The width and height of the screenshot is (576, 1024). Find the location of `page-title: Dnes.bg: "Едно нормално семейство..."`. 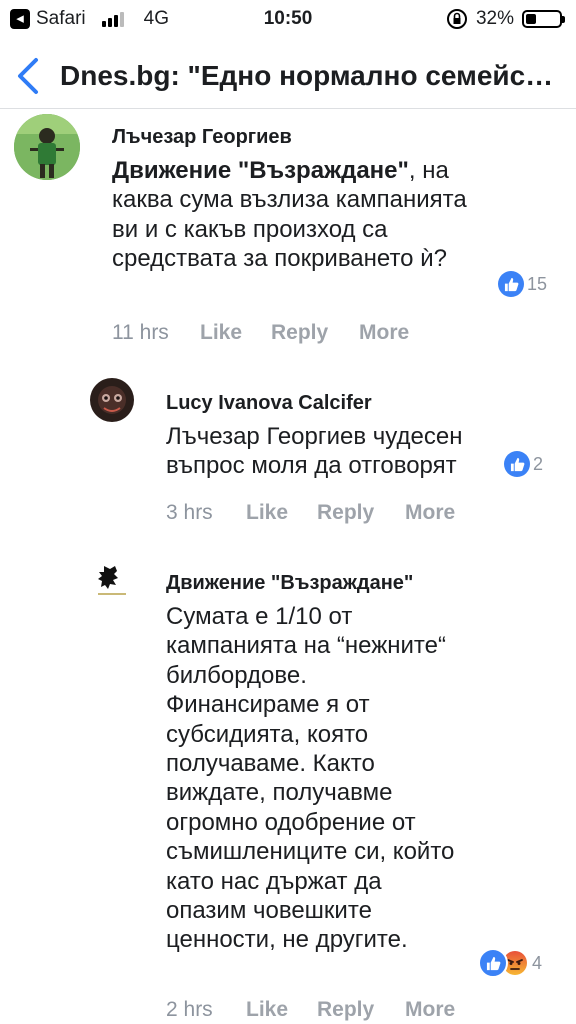

page-title: Dnes.bg: "Едно нормално семейство..." is located at coordinates (312, 75).